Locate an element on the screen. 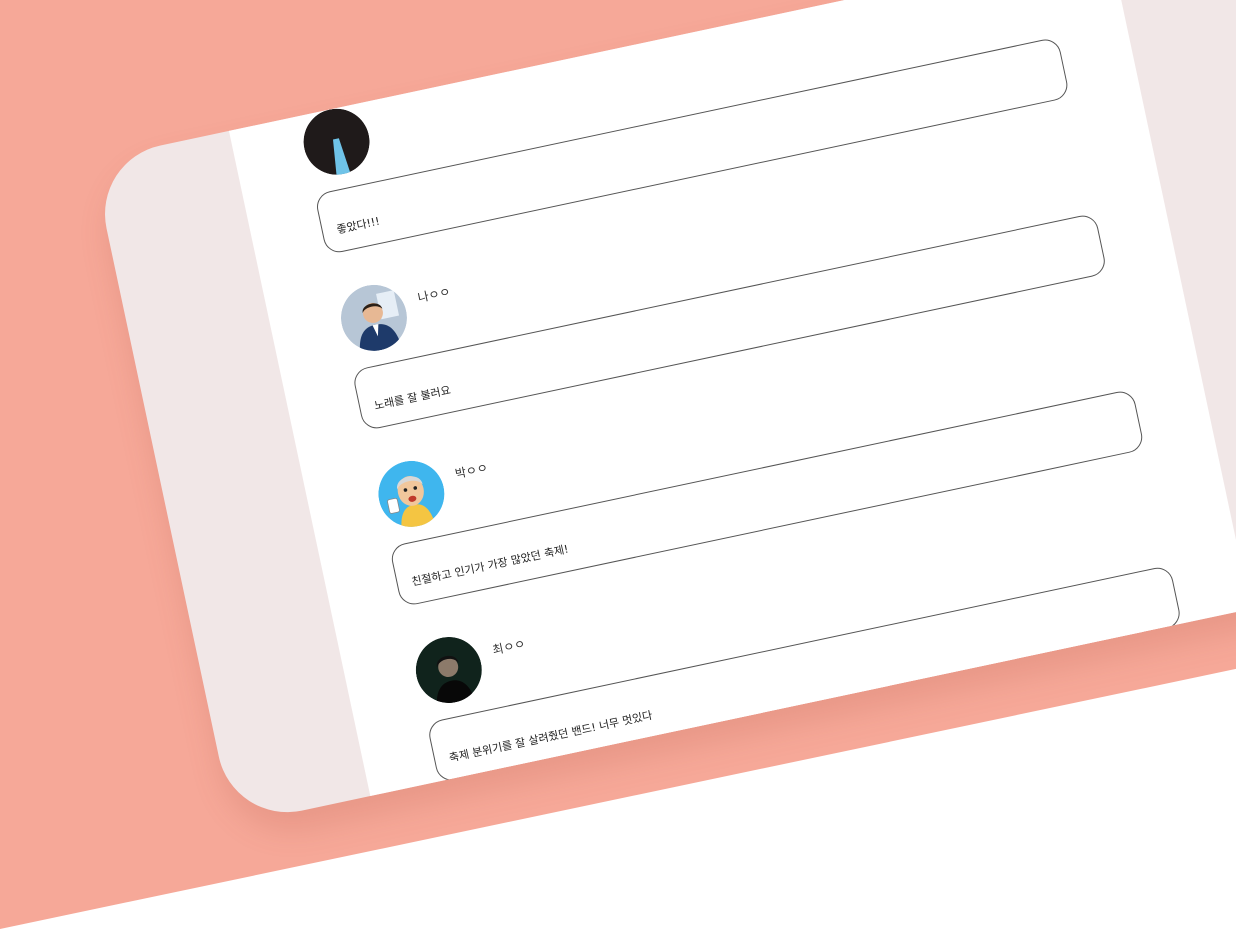  comment-author: 최ㅇㅇ is located at coordinates (509, 647).